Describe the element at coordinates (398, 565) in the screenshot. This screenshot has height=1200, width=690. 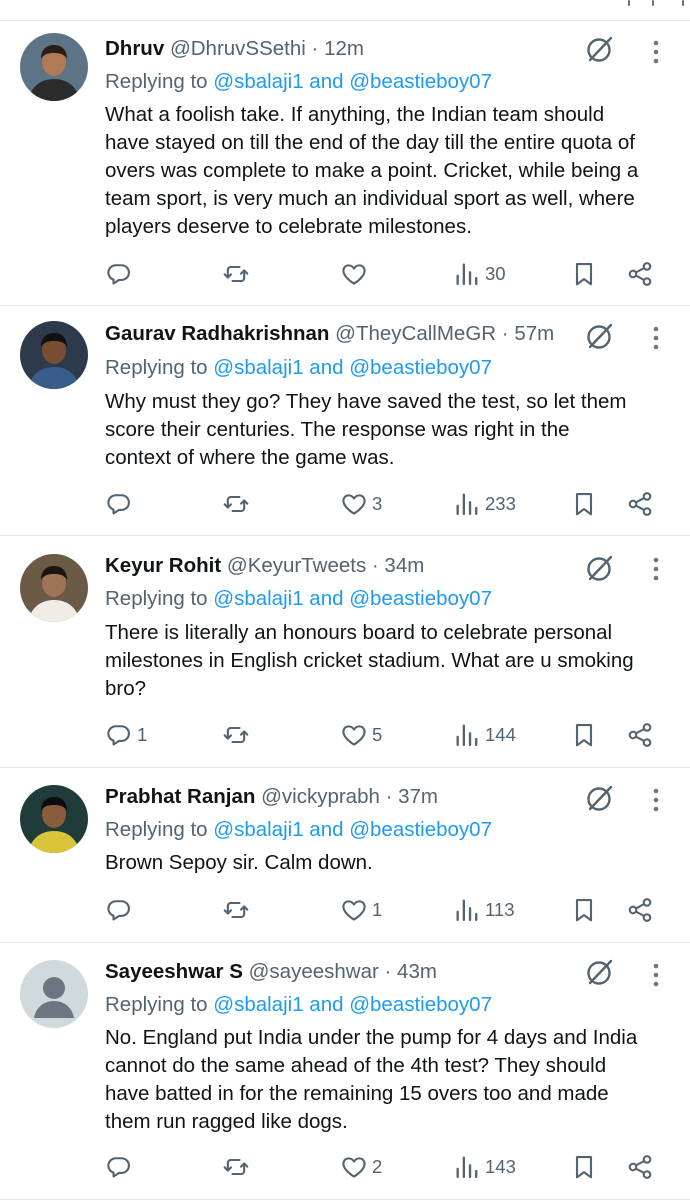
I see `timestamp: · 34m` at that location.